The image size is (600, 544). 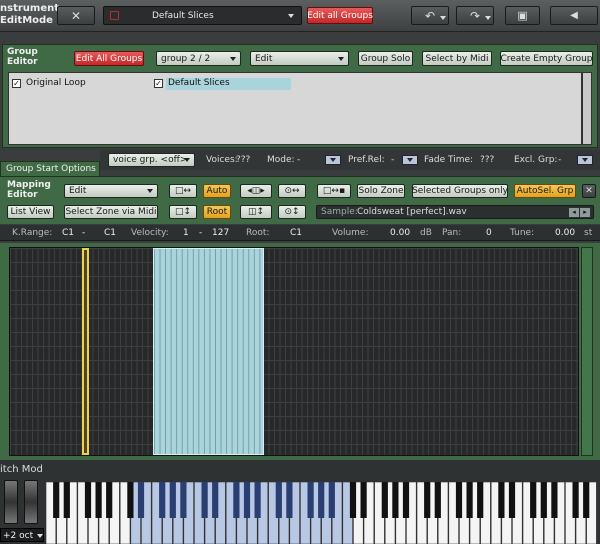 I want to click on mode-dropdown, so click(x=333, y=160).